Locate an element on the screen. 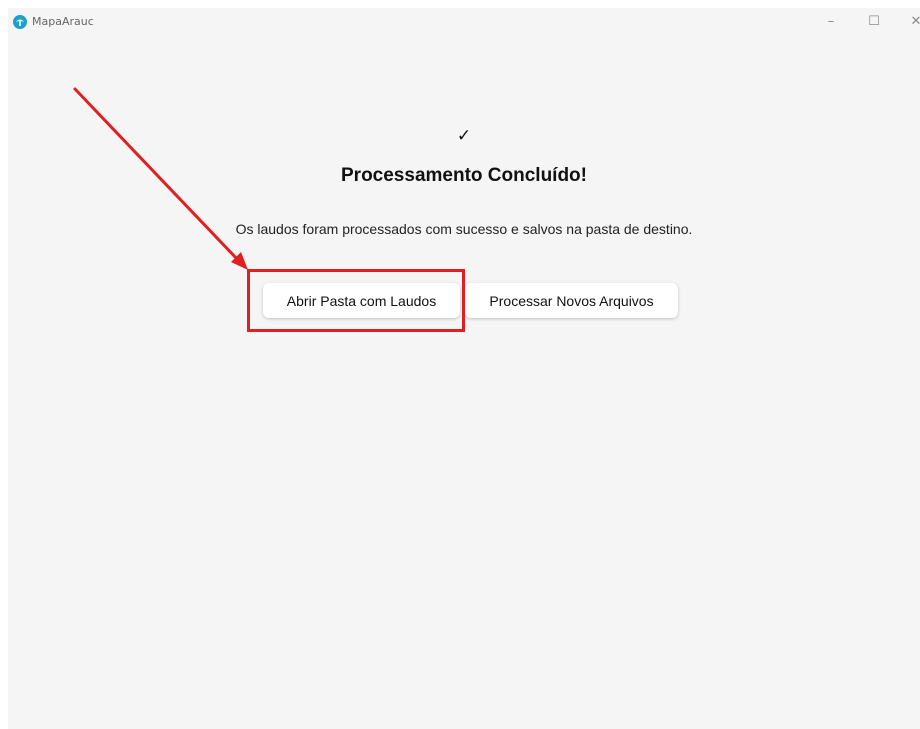  success-check-icon: ✓ is located at coordinates (464, 136).